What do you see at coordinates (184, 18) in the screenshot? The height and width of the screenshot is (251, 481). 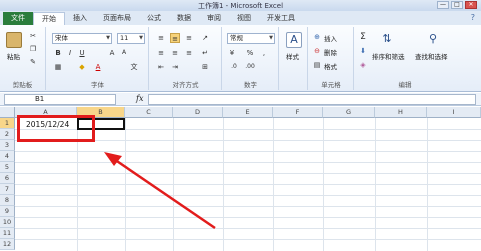 I see `tab-data: 数据` at bounding box center [184, 18].